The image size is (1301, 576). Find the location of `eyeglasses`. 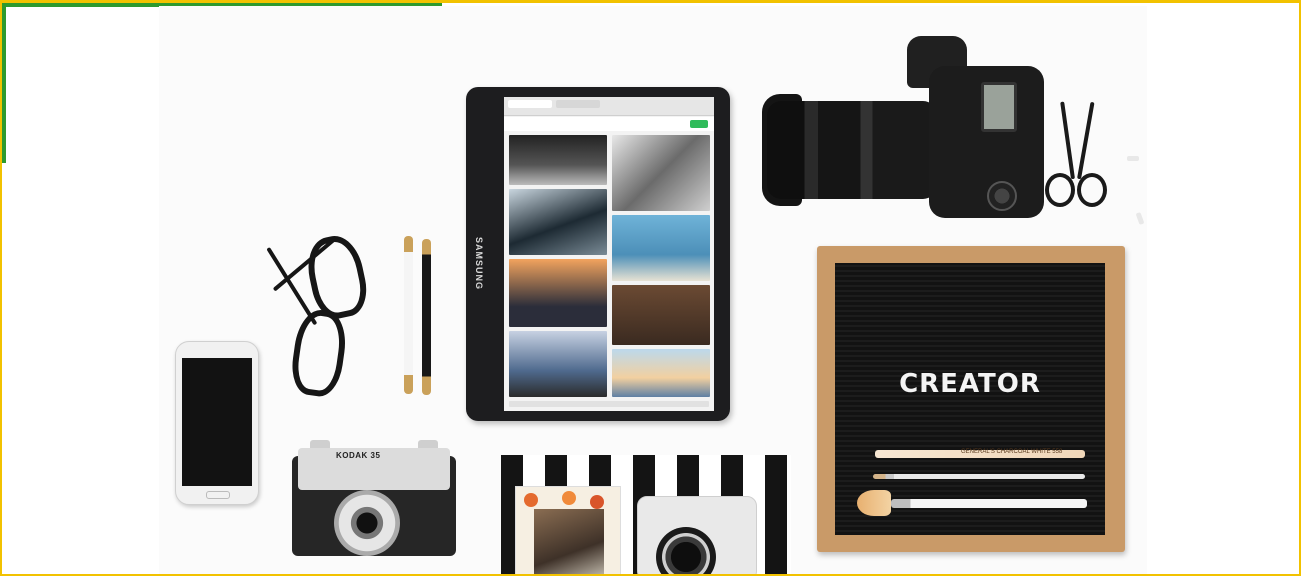

eyeglasses is located at coordinates (319, 314).